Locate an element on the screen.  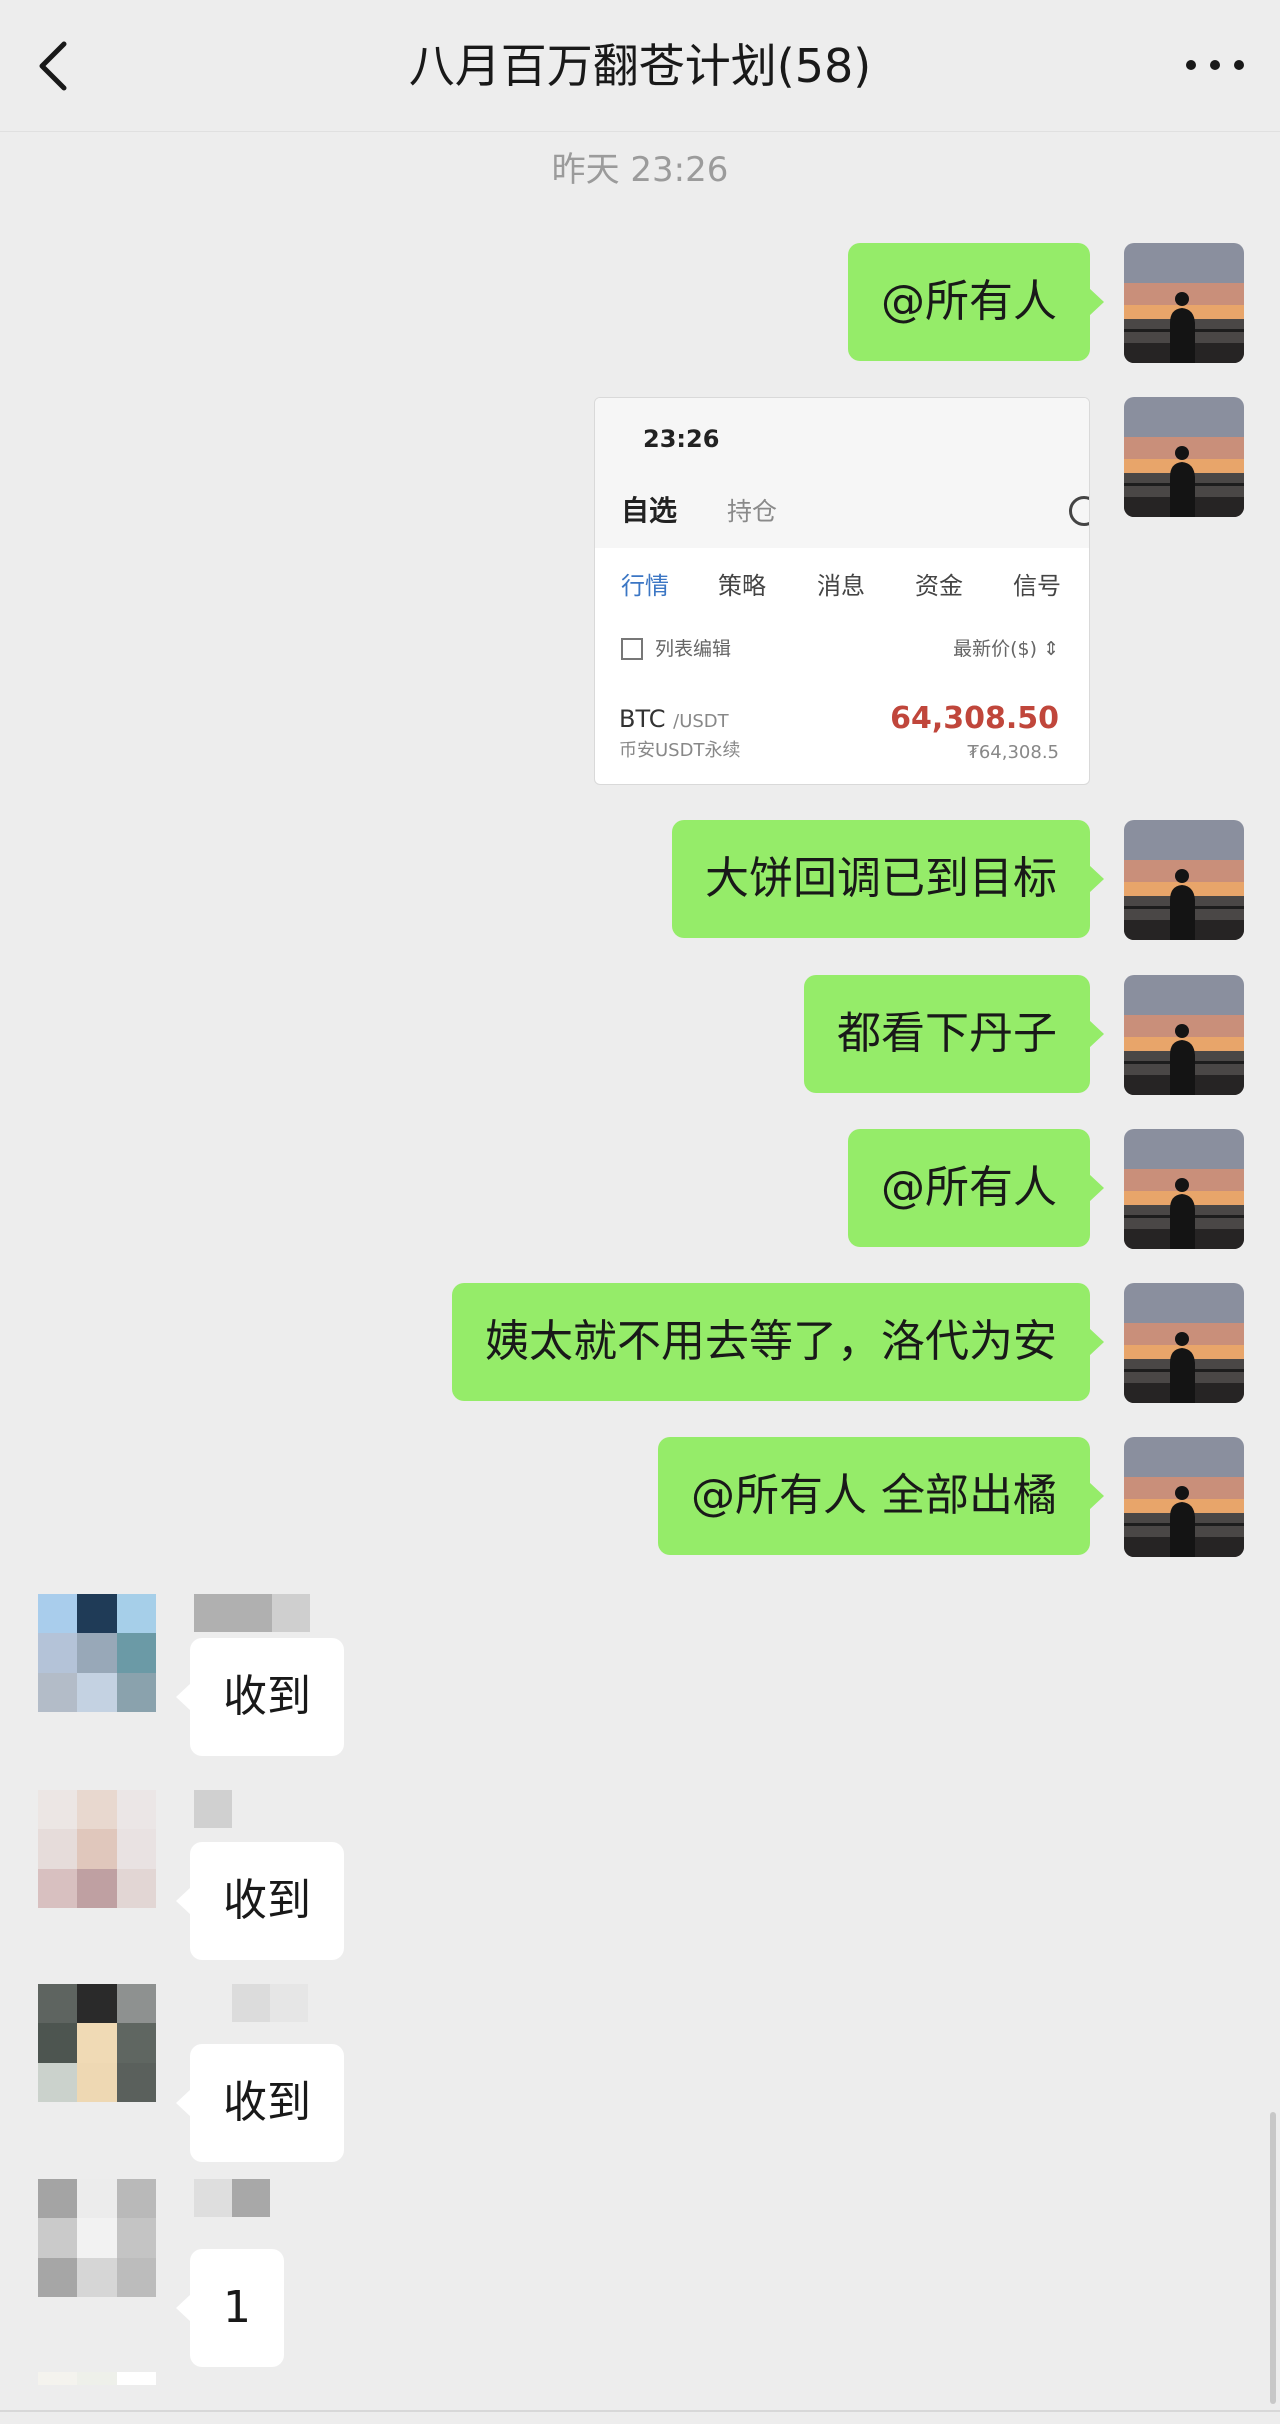
message-timestamp: 昨天 23:26 is located at coordinates (640, 170).